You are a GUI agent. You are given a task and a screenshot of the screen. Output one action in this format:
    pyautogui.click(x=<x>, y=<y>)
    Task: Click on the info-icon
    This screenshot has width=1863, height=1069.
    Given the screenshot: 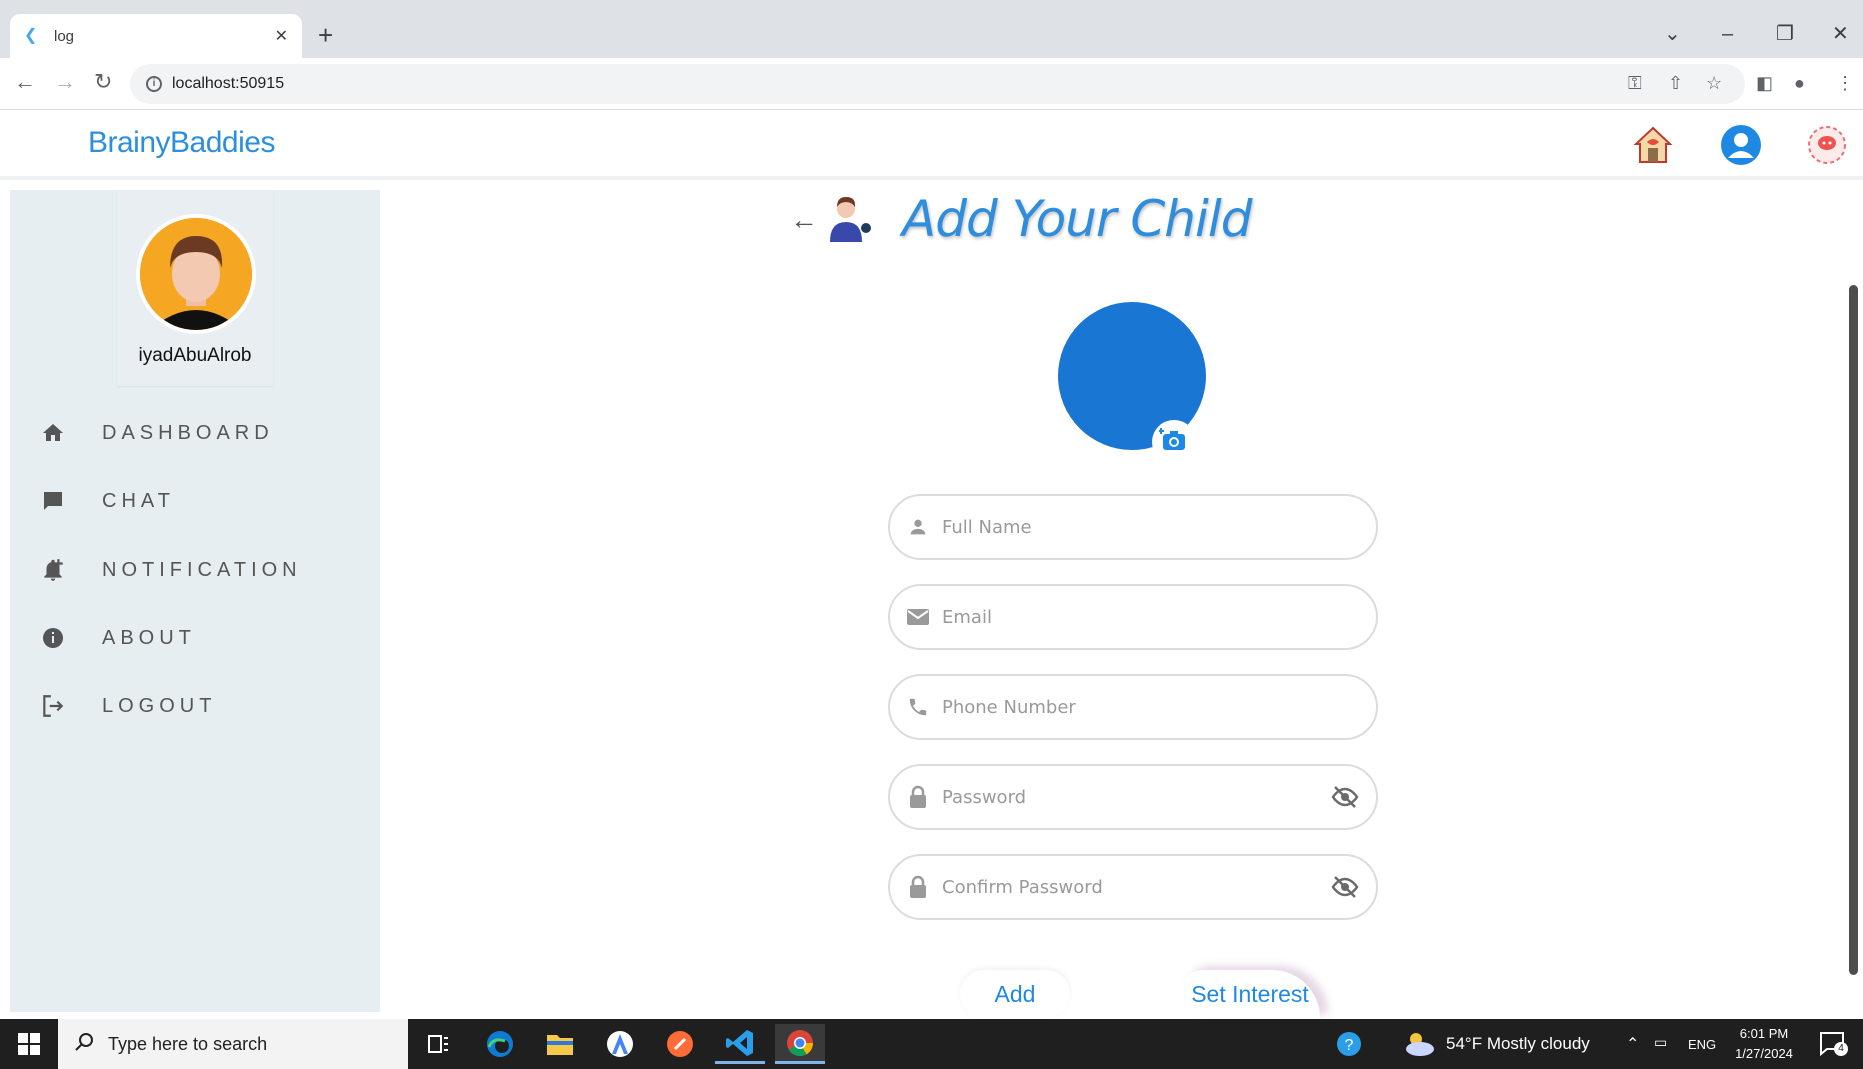 What is the action you would take?
    pyautogui.click(x=53, y=638)
    